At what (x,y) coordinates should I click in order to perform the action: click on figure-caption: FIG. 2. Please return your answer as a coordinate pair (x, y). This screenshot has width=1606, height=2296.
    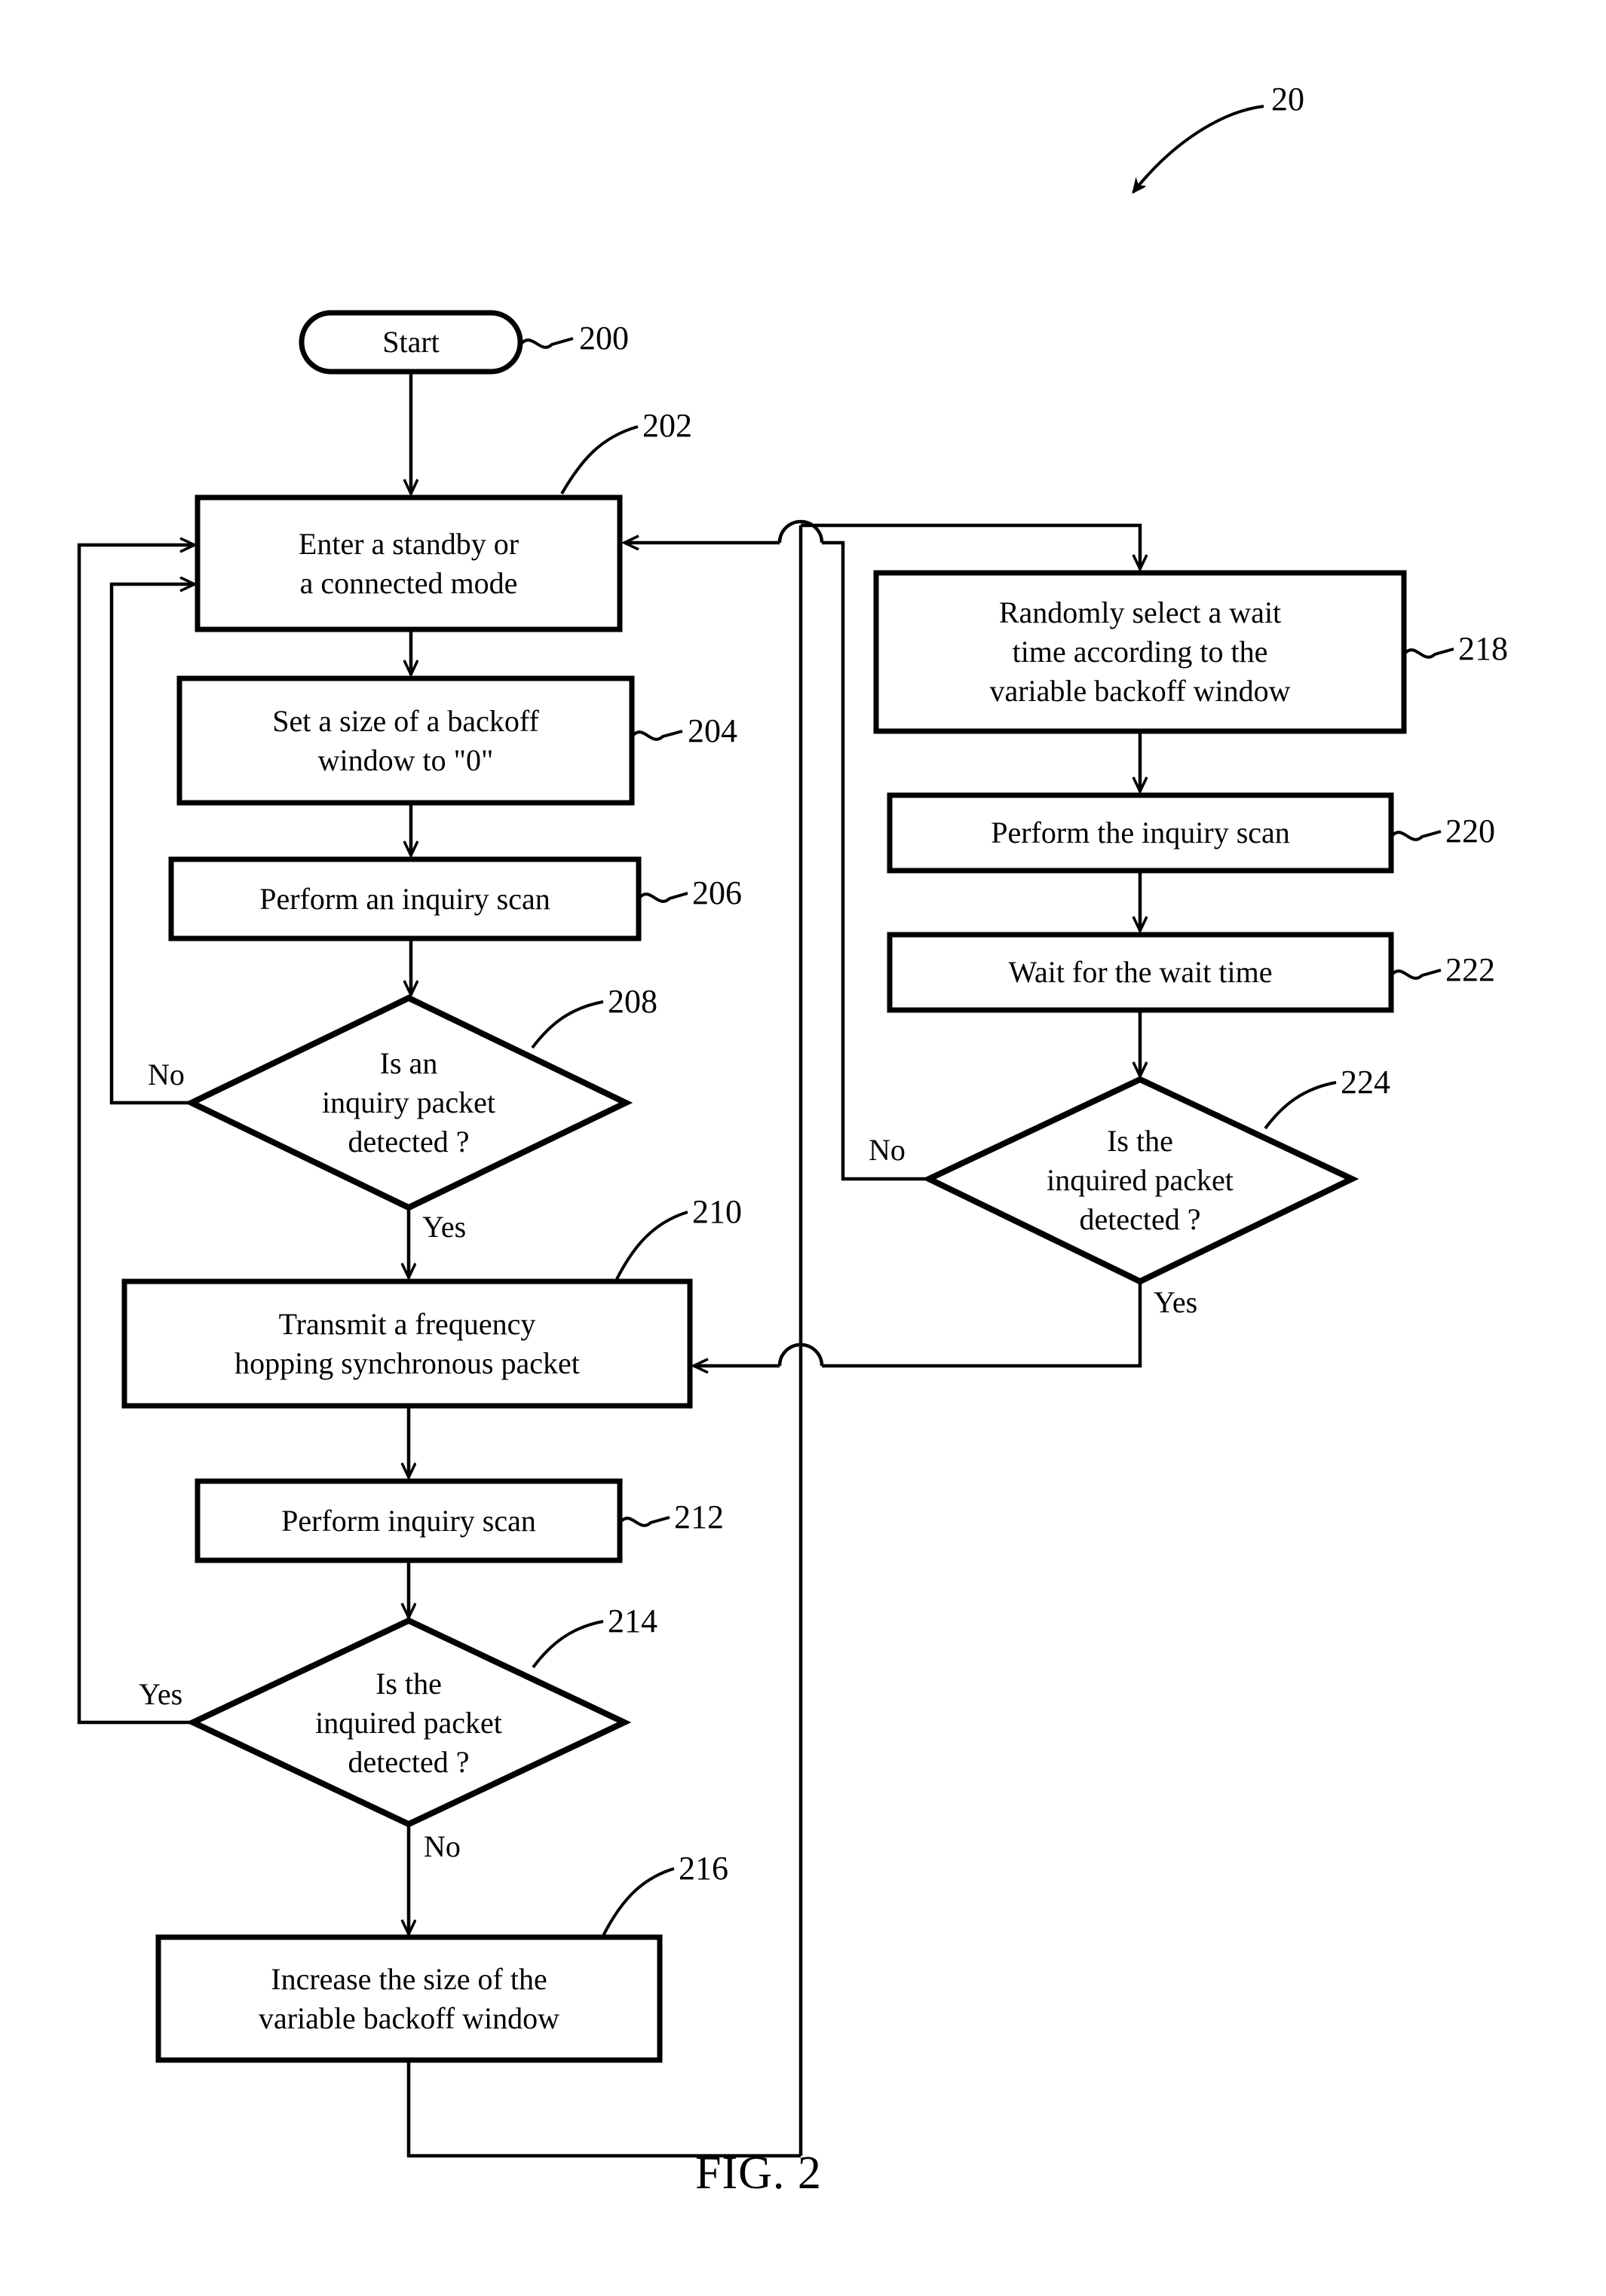
    Looking at the image, I should click on (758, 2173).